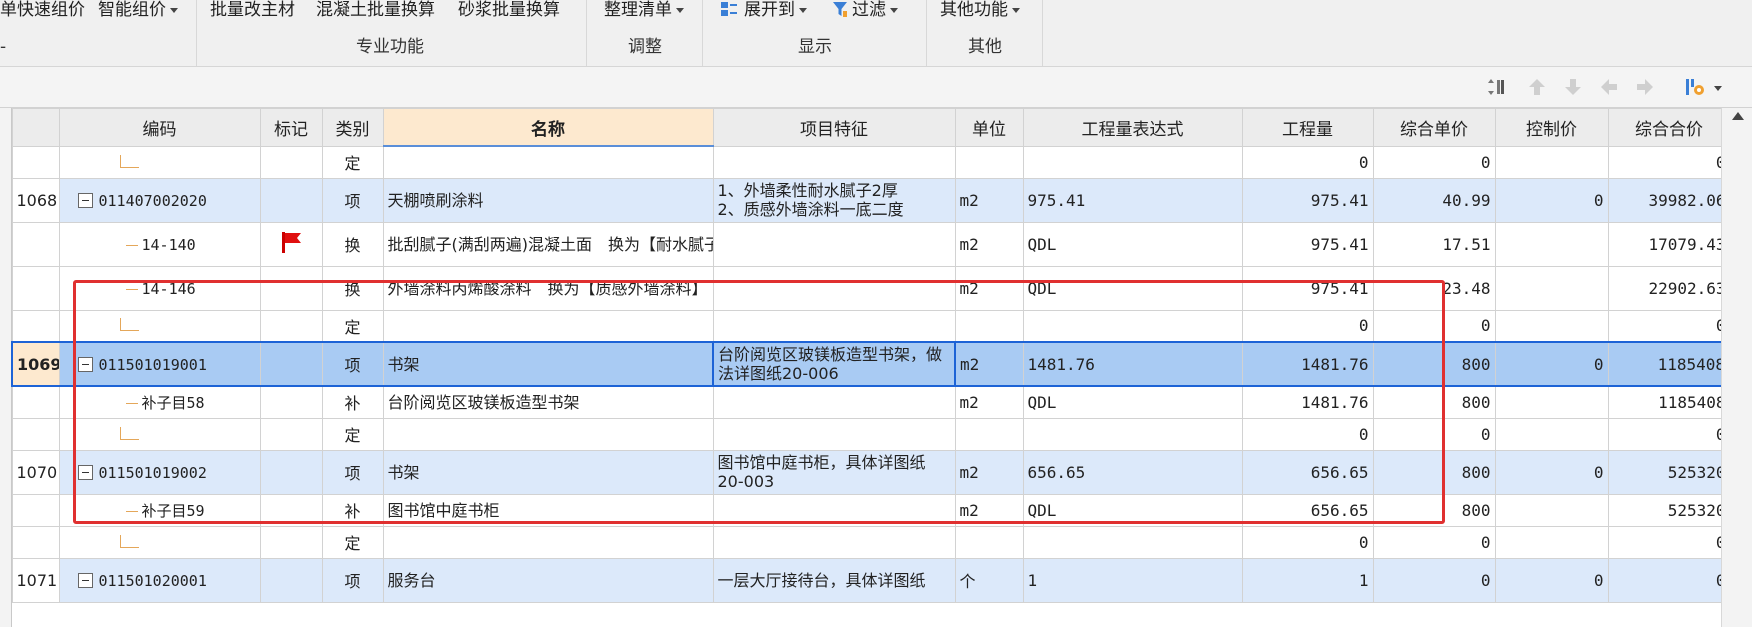 Image resolution: width=1752 pixels, height=627 pixels. Describe the element at coordinates (375, 11) in the screenshot. I see `concrete-batch-convert-button: 混凝土批量换算` at that location.